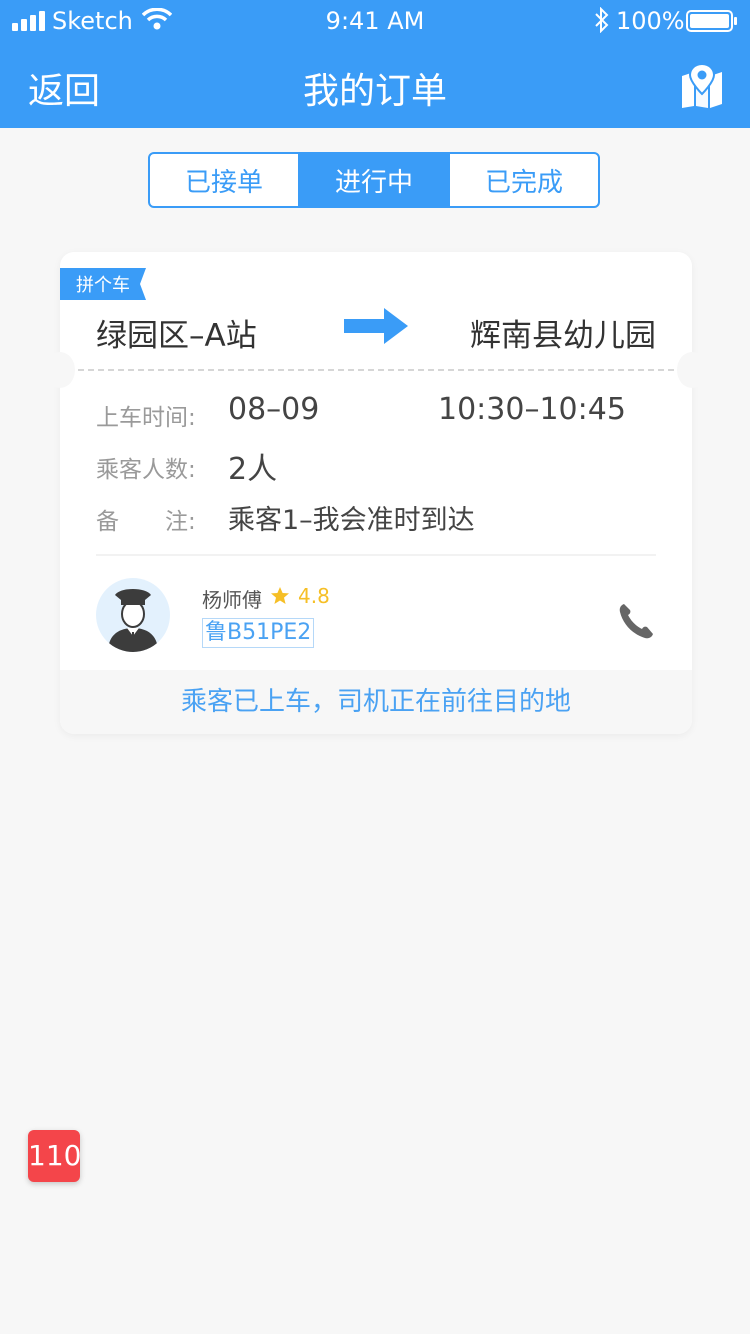 Image resolution: width=750 pixels, height=1334 pixels. What do you see at coordinates (375, 22) in the screenshot?
I see `status-bar: Sketch 9:41 AM 100%` at bounding box center [375, 22].